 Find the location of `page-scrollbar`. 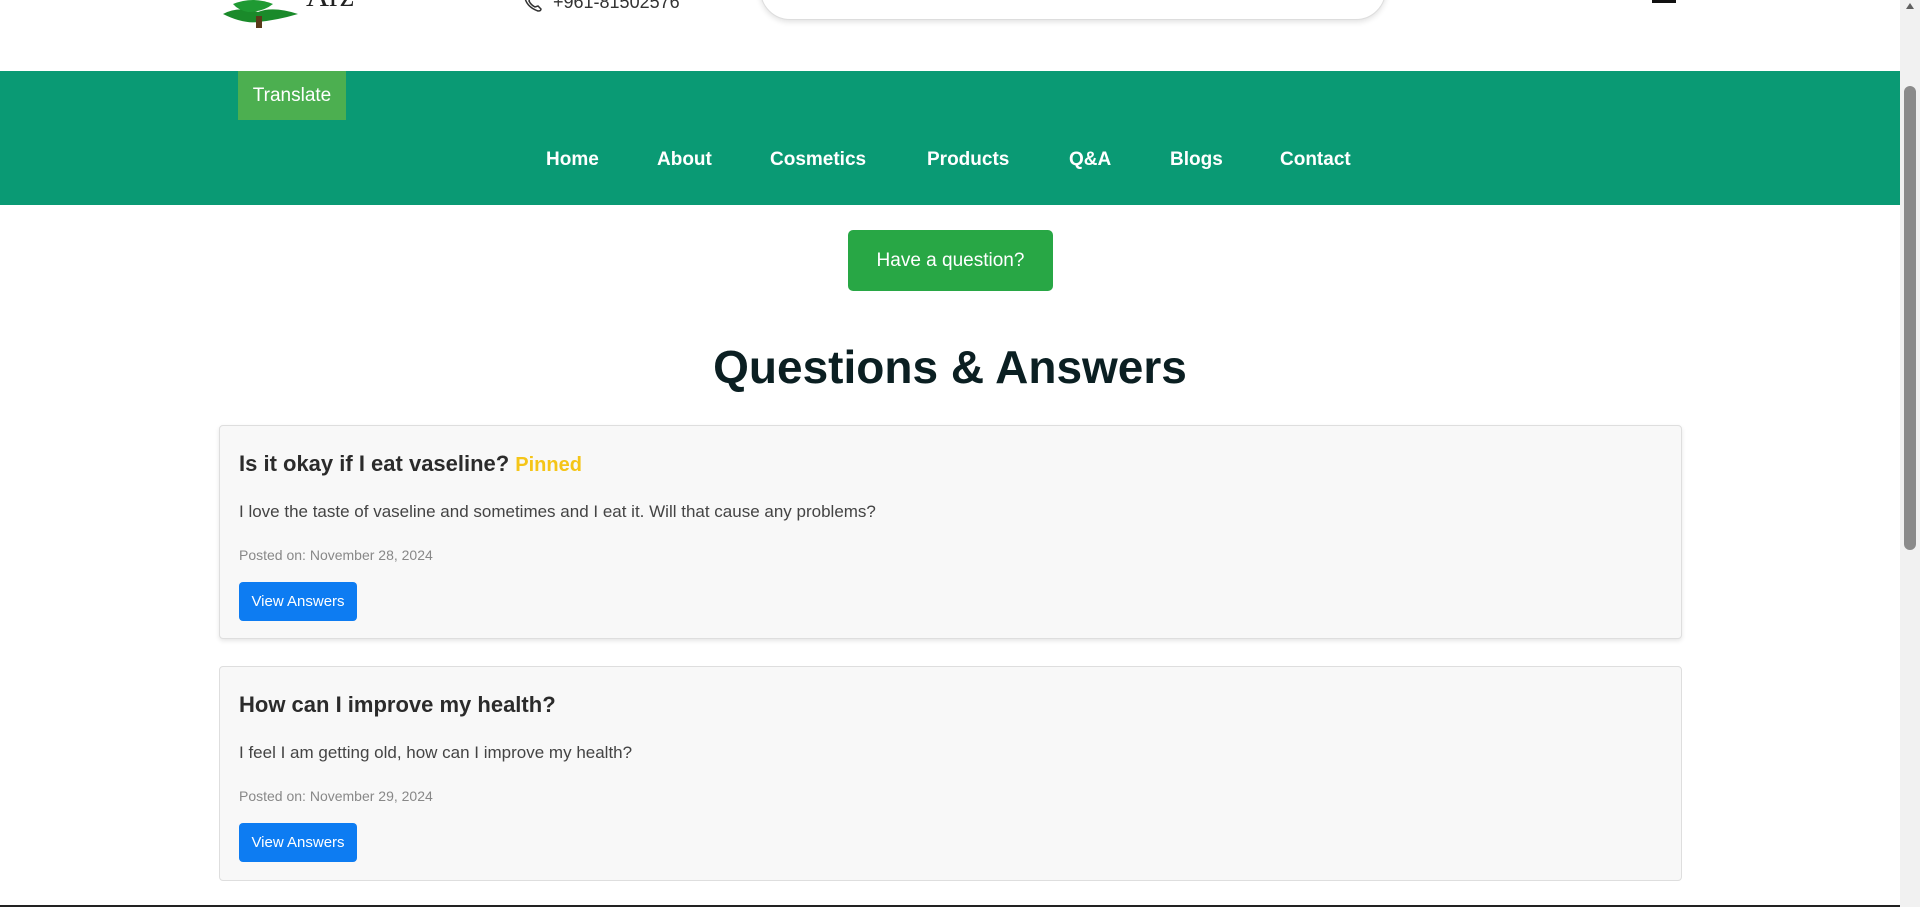

page-scrollbar is located at coordinates (1910, 453).